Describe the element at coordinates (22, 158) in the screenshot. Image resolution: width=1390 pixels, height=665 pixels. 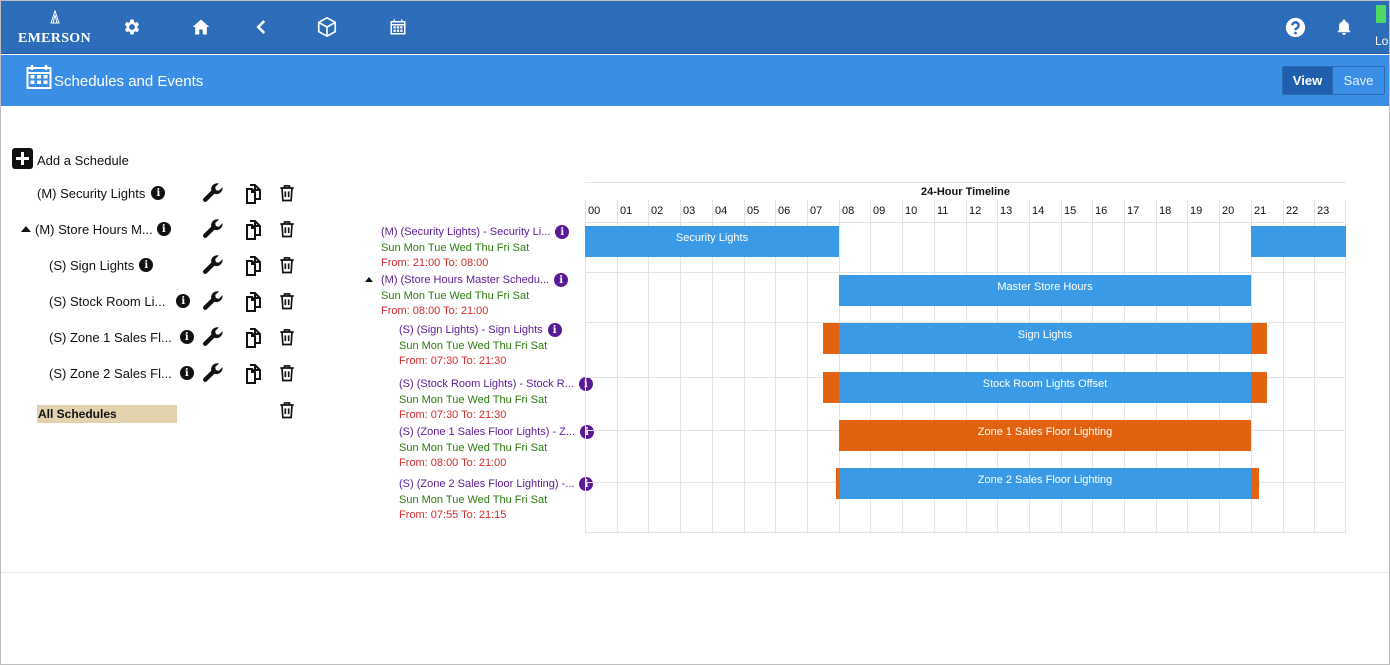
I see `plus-icon` at that location.